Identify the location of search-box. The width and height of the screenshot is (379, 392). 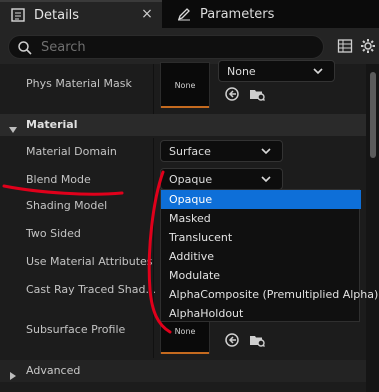
(166, 47).